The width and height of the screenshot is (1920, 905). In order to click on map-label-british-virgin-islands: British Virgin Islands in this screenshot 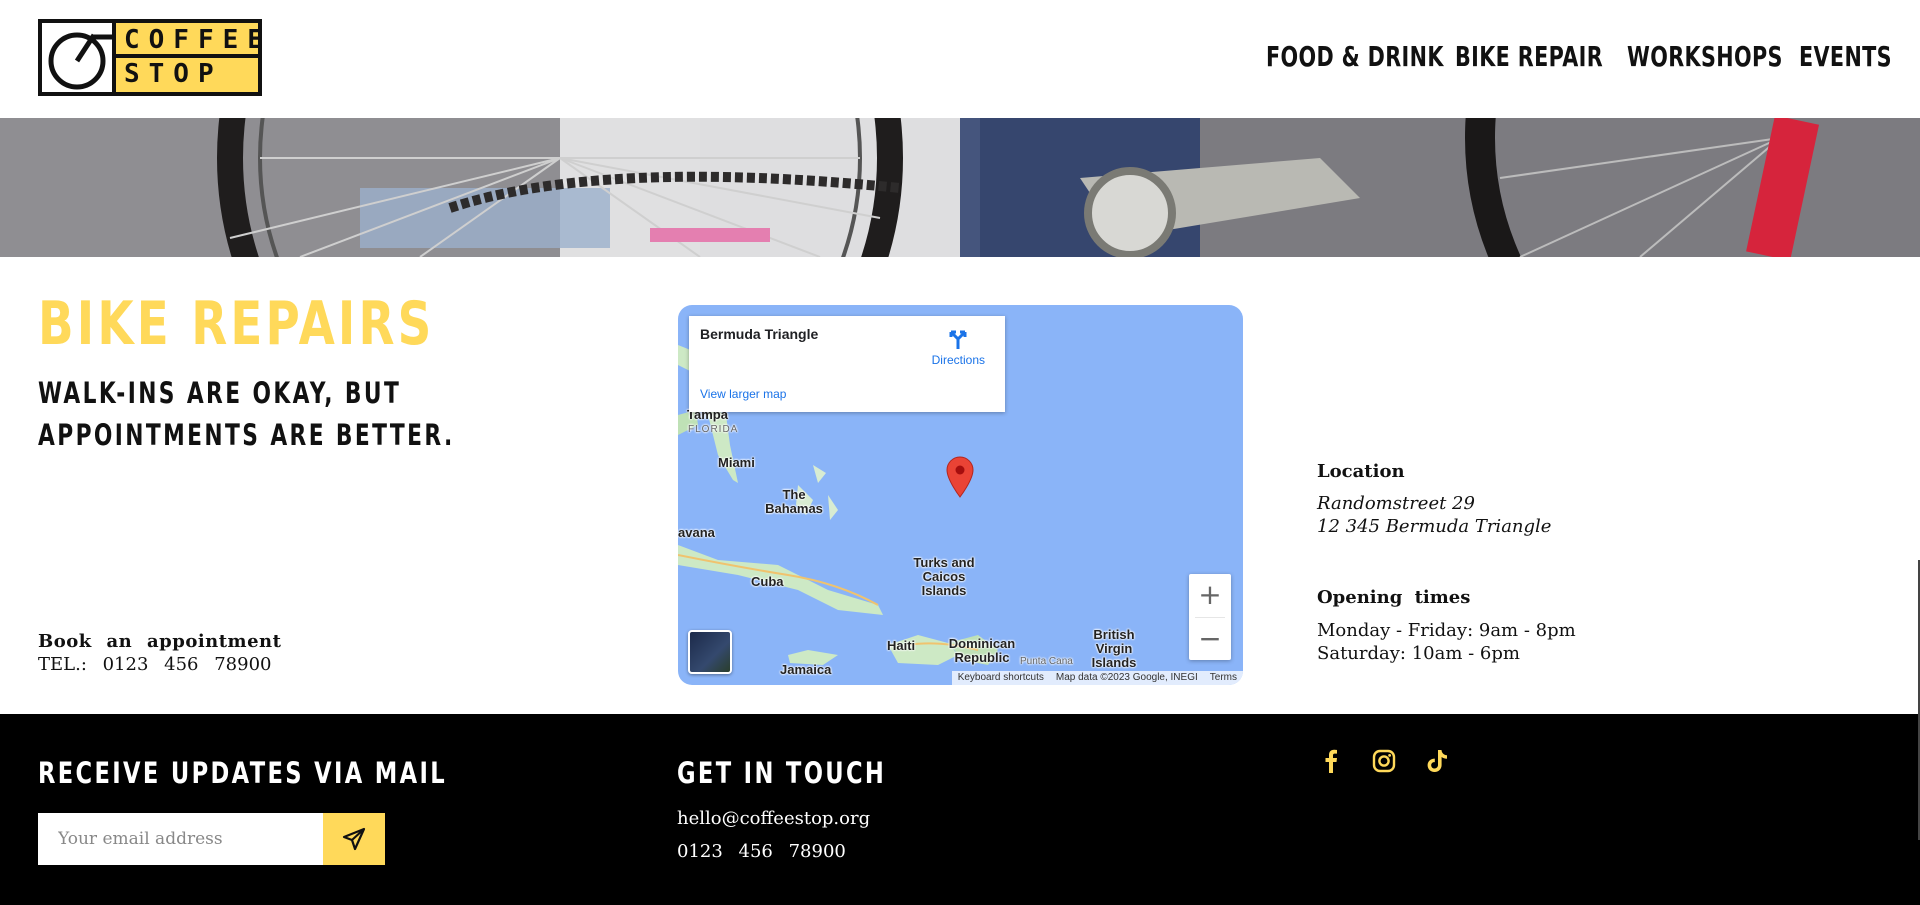, I will do `click(1114, 648)`.